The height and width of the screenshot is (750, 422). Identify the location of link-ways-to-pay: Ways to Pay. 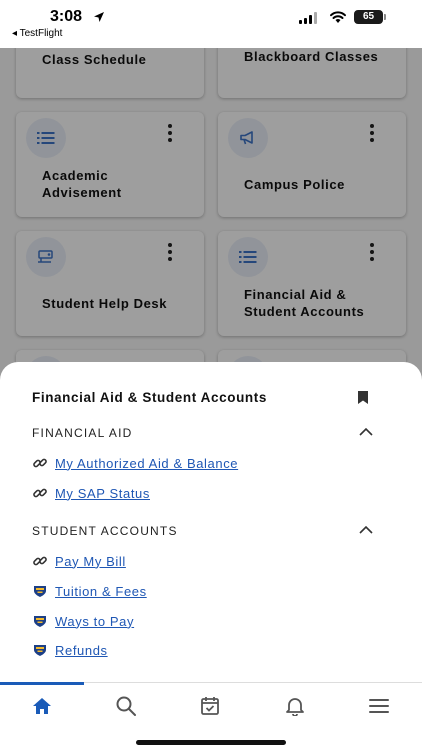
(83, 621).